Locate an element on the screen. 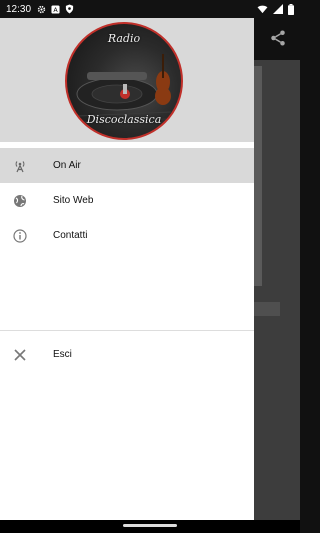 This screenshot has width=320, height=533. system-nav-bar is located at coordinates (150, 526).